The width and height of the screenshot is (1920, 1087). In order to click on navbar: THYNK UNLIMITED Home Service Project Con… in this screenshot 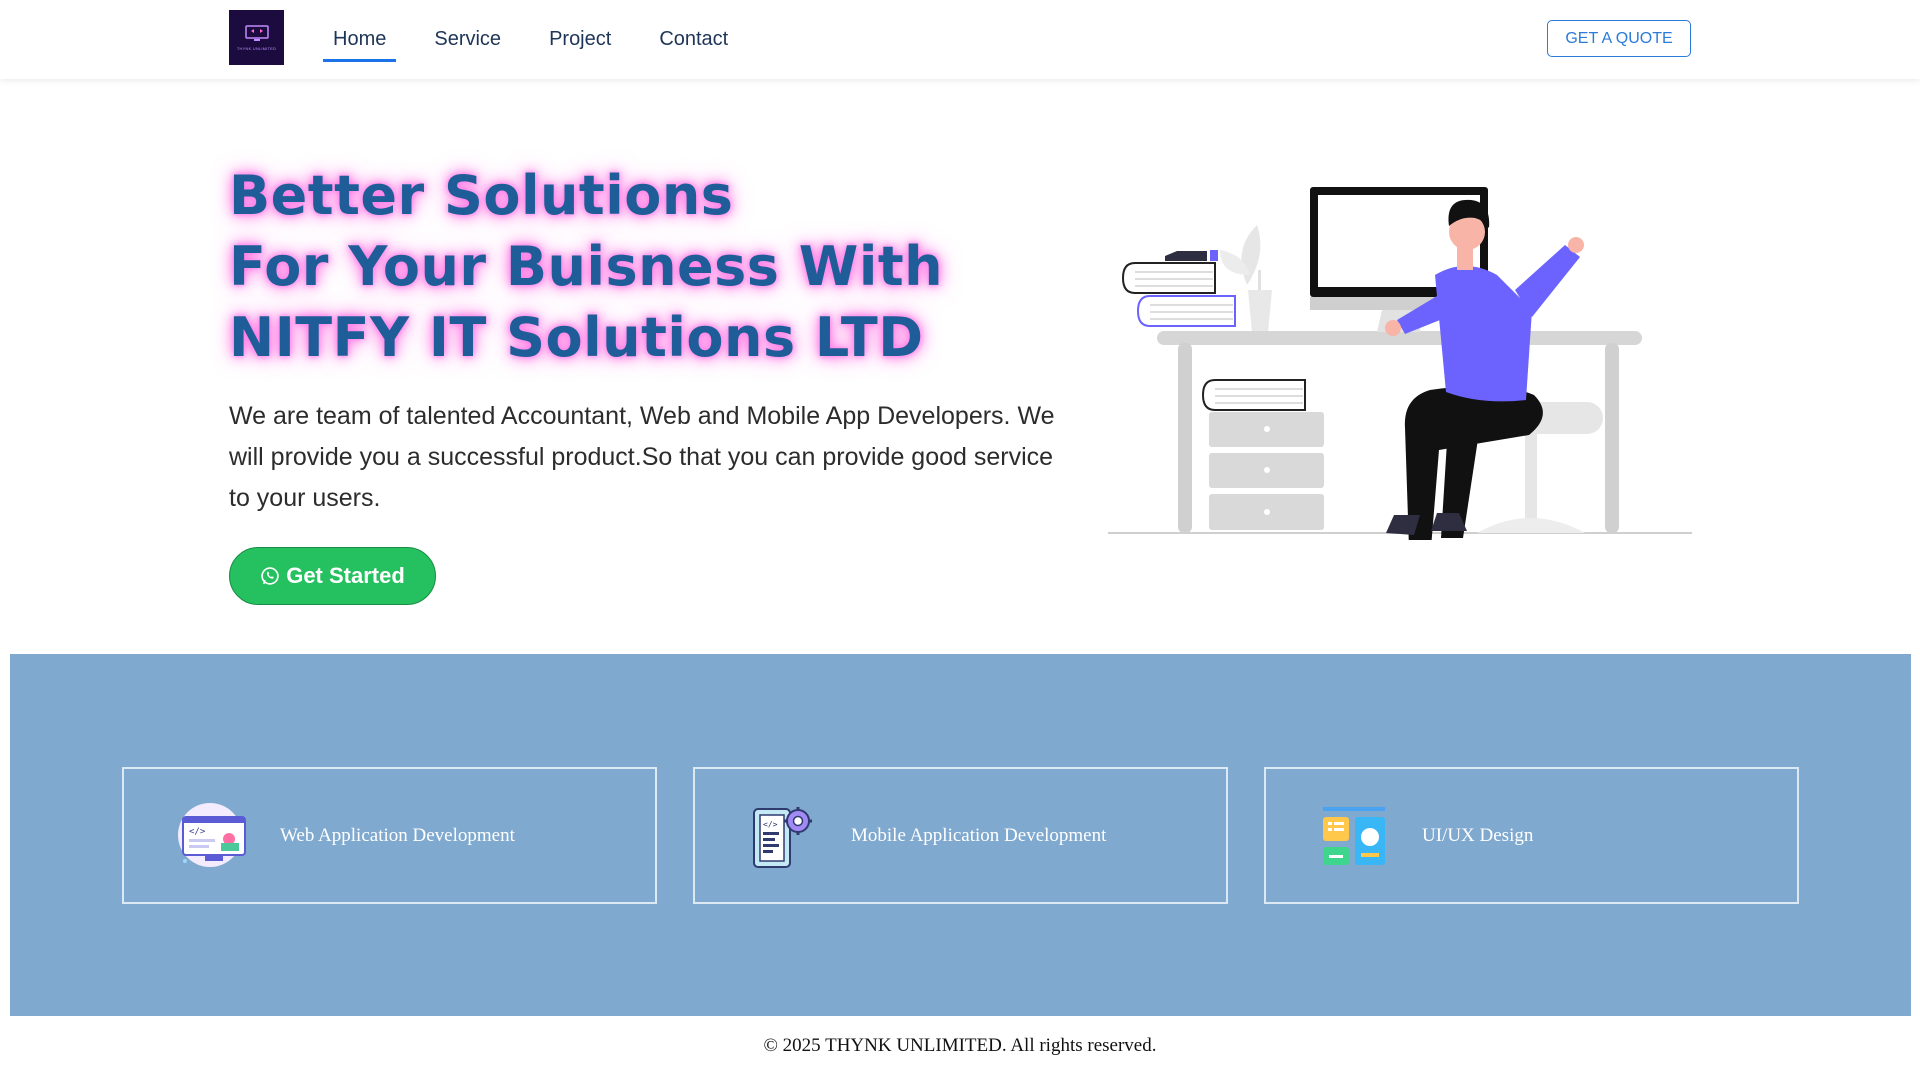, I will do `click(960, 39)`.